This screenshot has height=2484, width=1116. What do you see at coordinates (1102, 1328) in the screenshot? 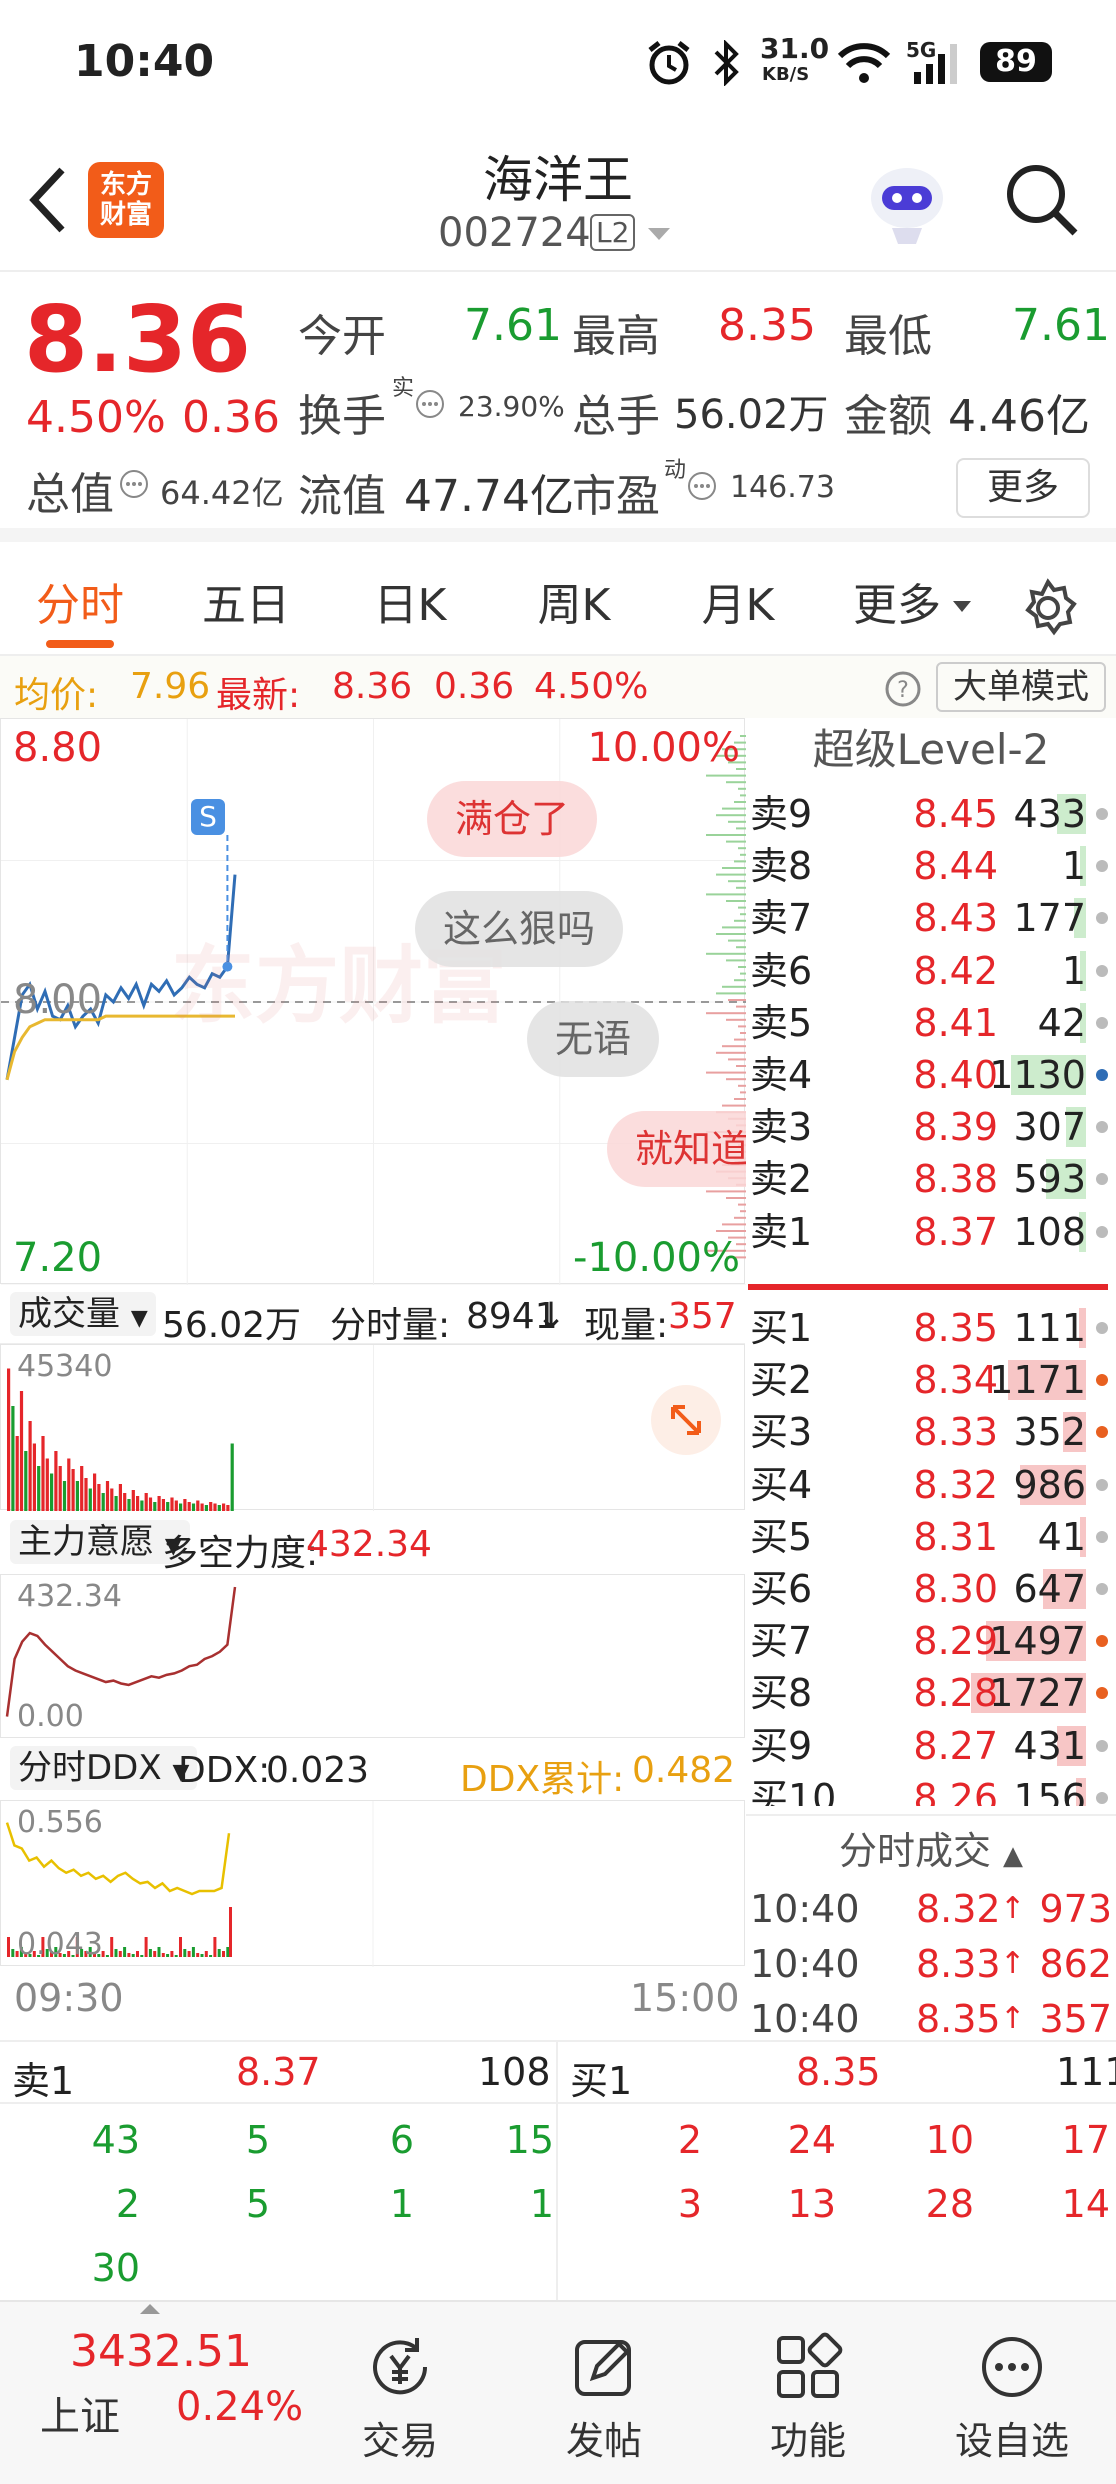
I see `status-dot` at bounding box center [1102, 1328].